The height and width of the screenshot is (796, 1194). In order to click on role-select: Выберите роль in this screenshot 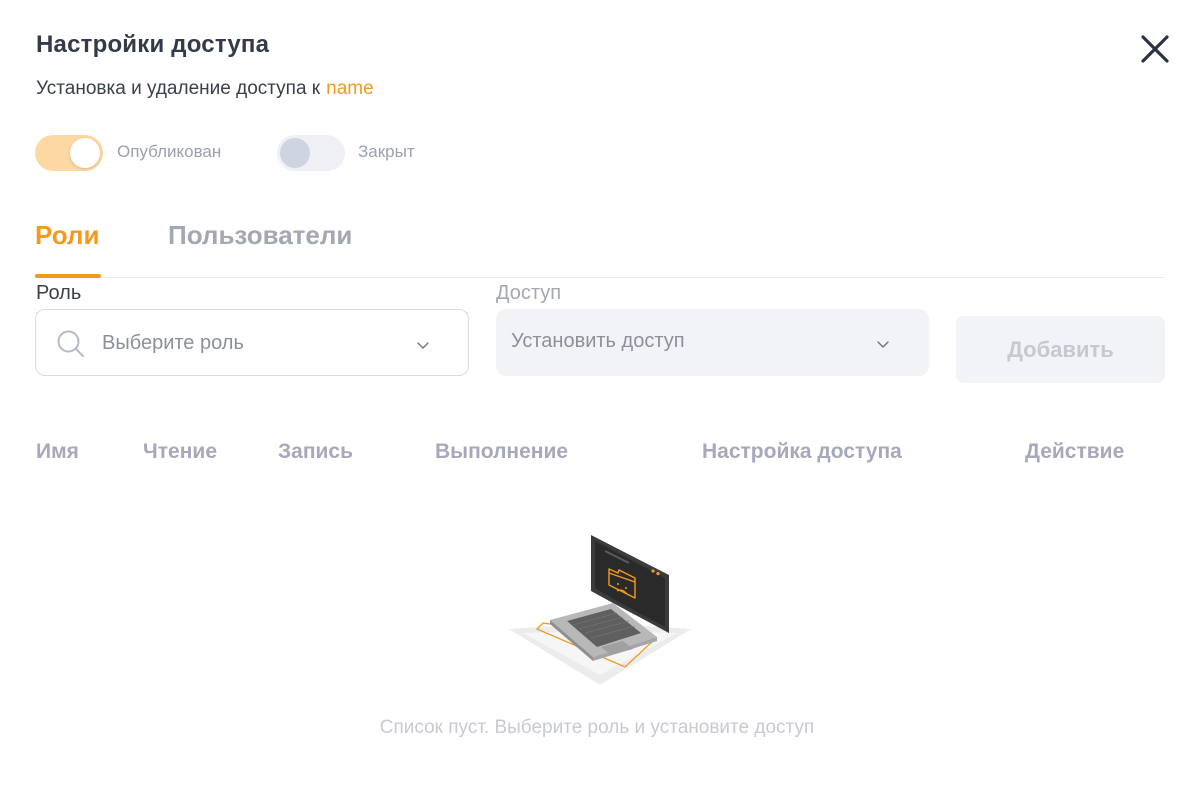, I will do `click(252, 342)`.